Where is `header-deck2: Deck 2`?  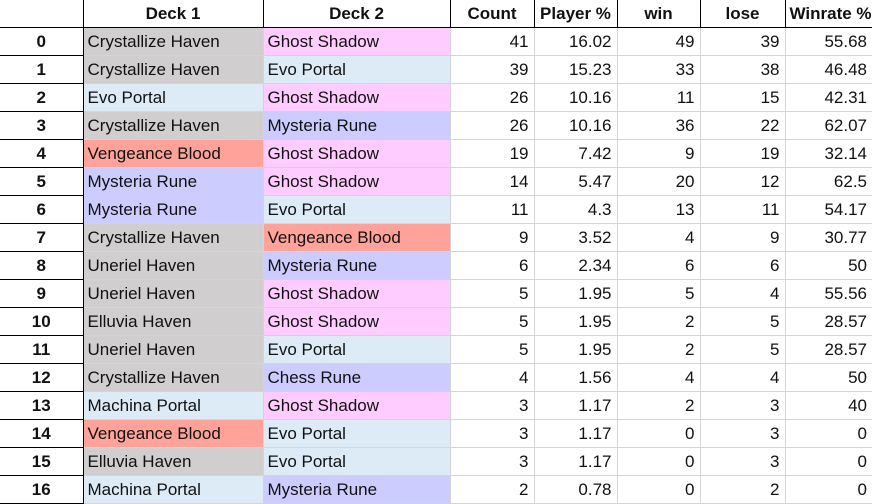
header-deck2: Deck 2 is located at coordinates (357, 14).